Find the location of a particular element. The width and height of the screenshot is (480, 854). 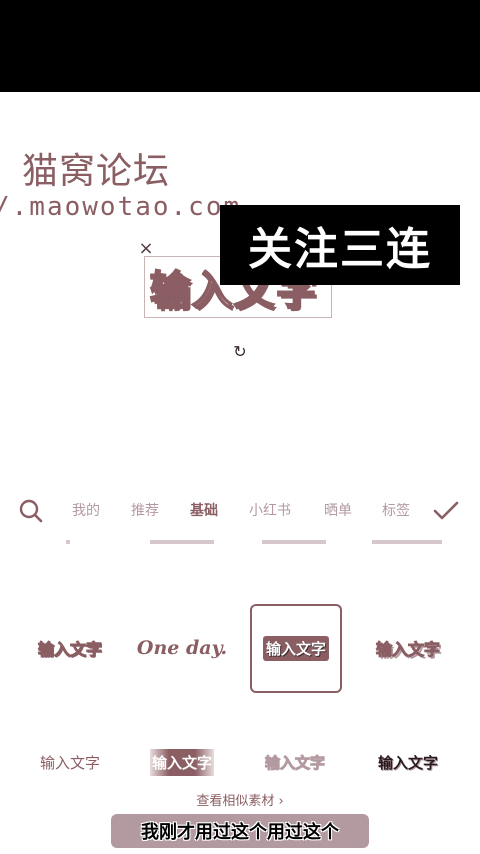

video-subtitle-text: 我刚才用过这个用过这个 is located at coordinates (240, 832).